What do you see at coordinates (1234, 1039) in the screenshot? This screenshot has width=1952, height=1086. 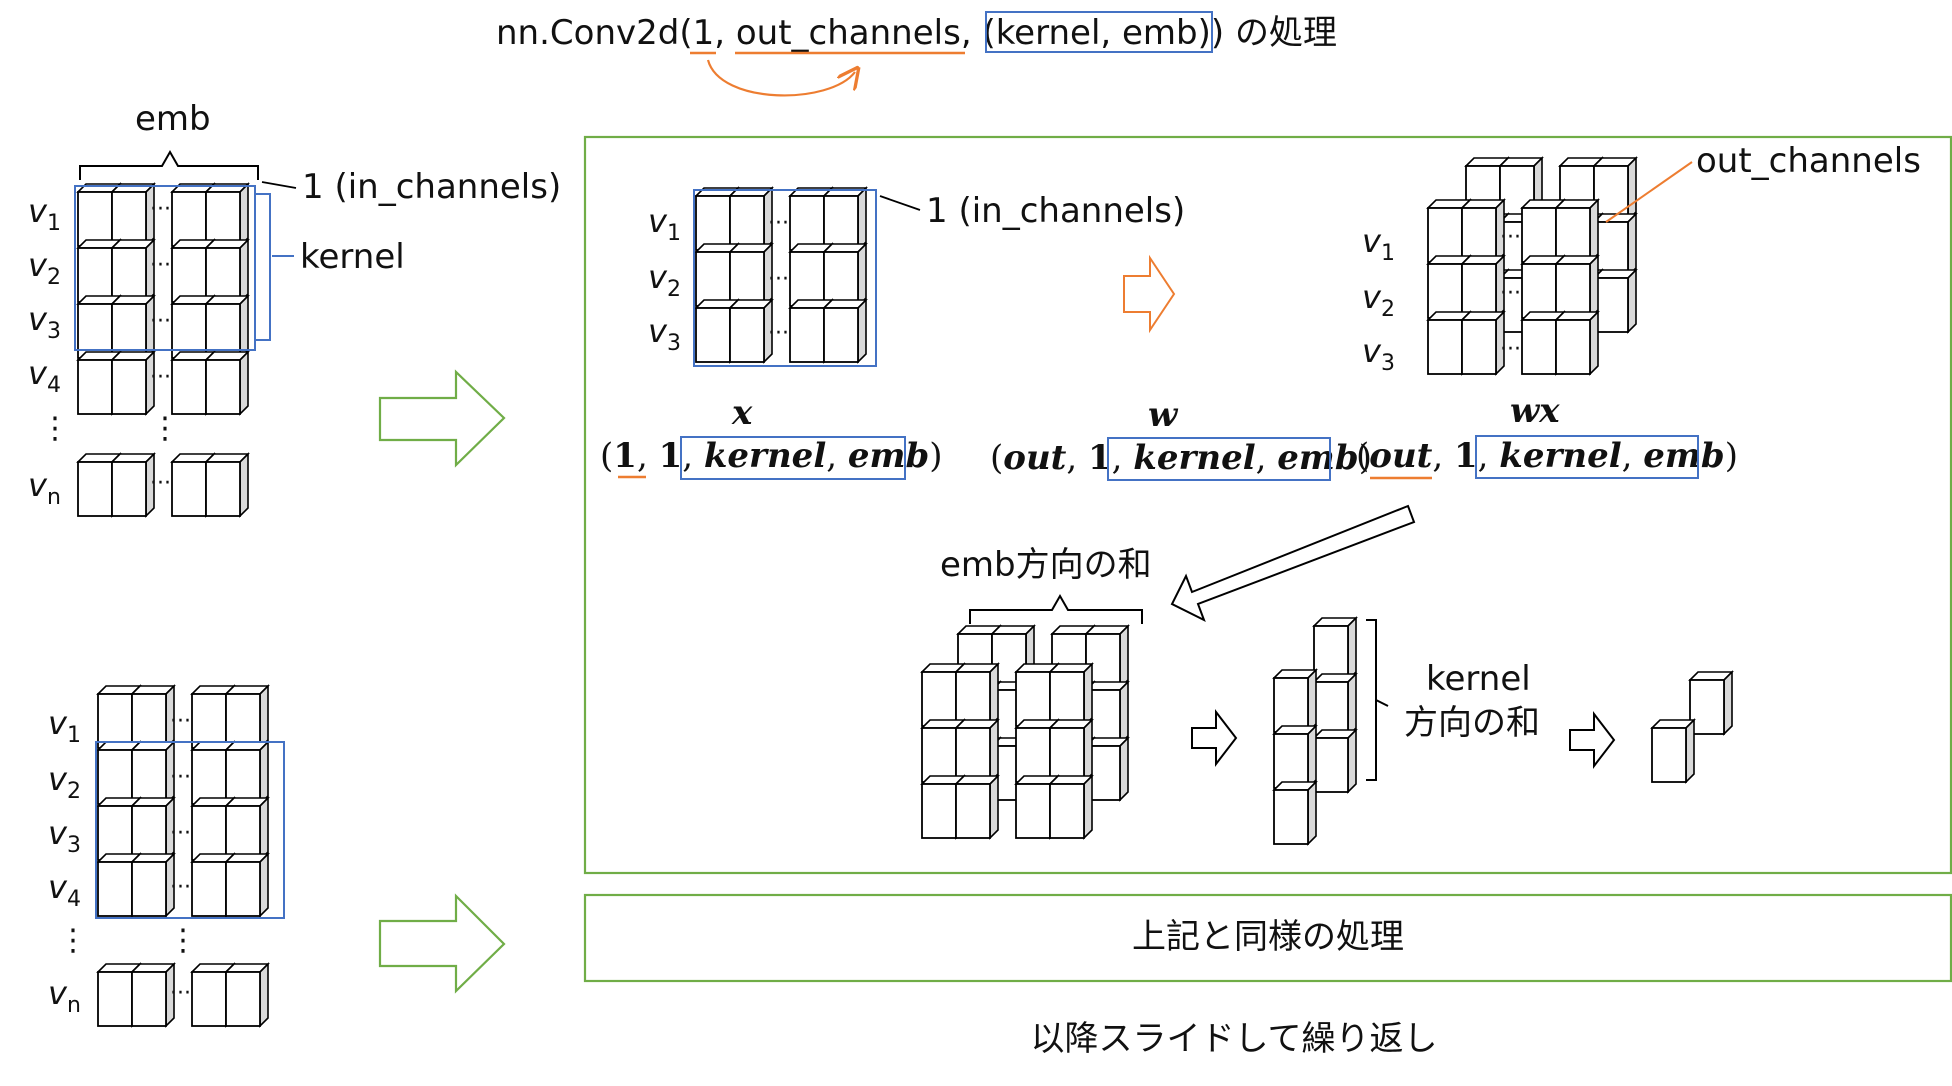 I see `footer-text: 以降スライドして繰り返し` at bounding box center [1234, 1039].